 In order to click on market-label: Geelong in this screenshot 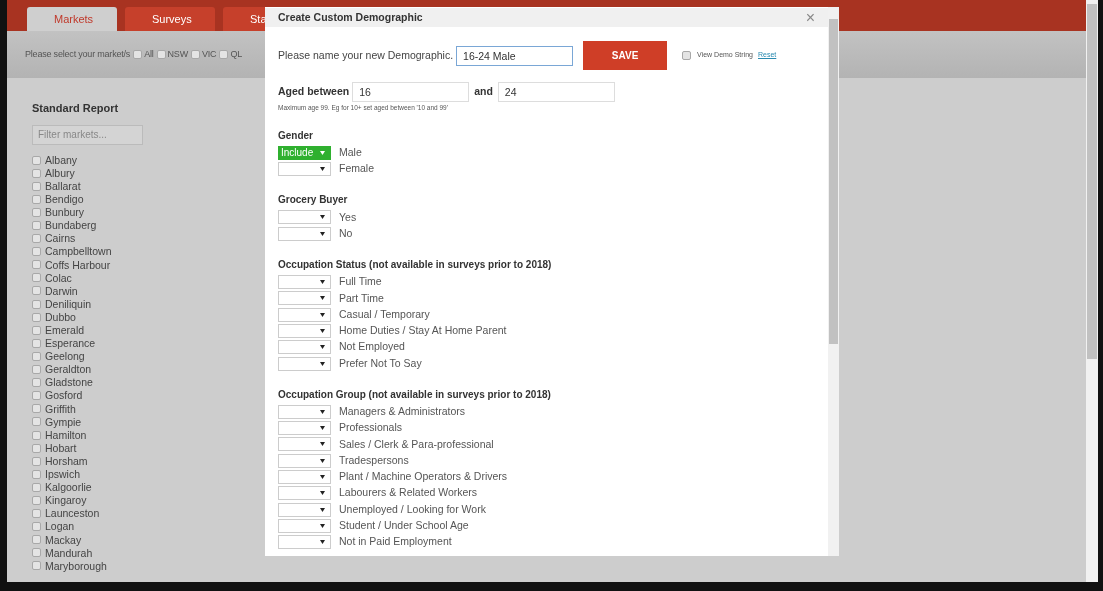, I will do `click(65, 356)`.